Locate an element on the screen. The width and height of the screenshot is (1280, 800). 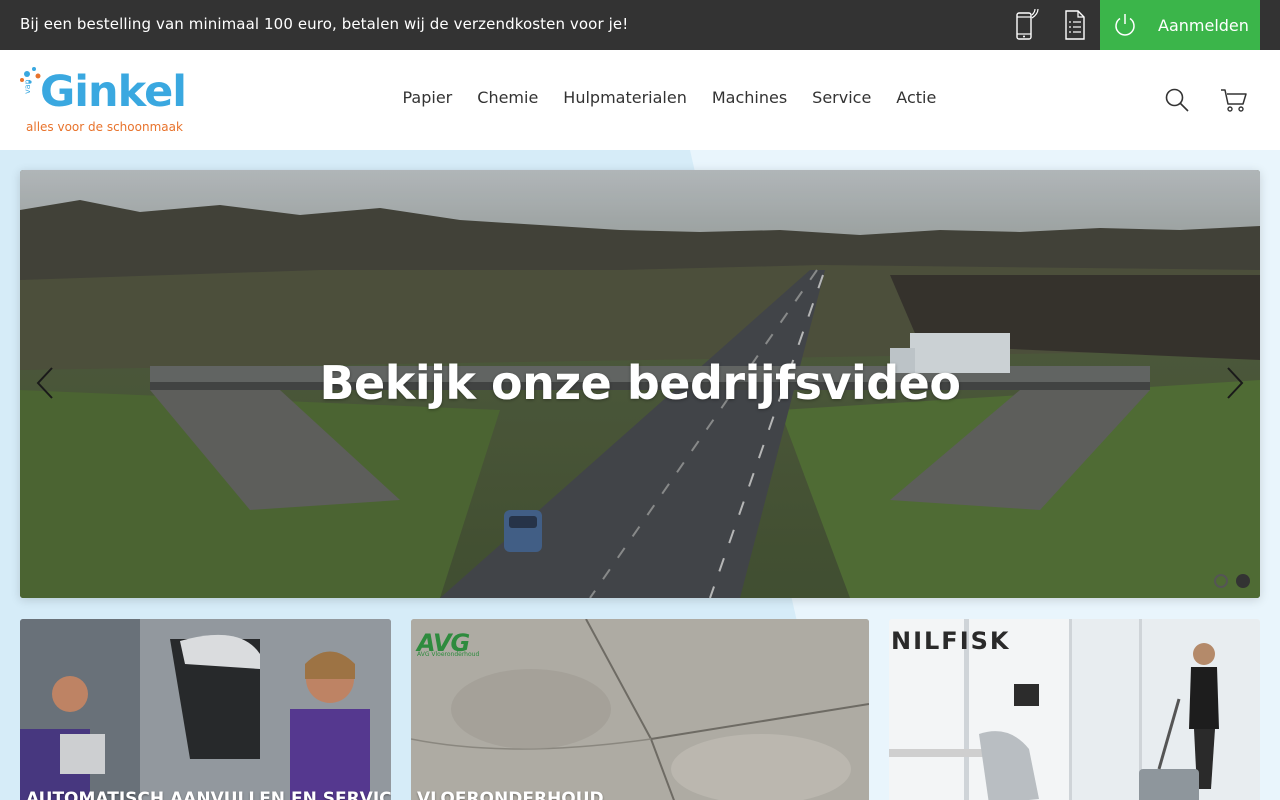
nav-item-machines: Machines is located at coordinates (749, 97).